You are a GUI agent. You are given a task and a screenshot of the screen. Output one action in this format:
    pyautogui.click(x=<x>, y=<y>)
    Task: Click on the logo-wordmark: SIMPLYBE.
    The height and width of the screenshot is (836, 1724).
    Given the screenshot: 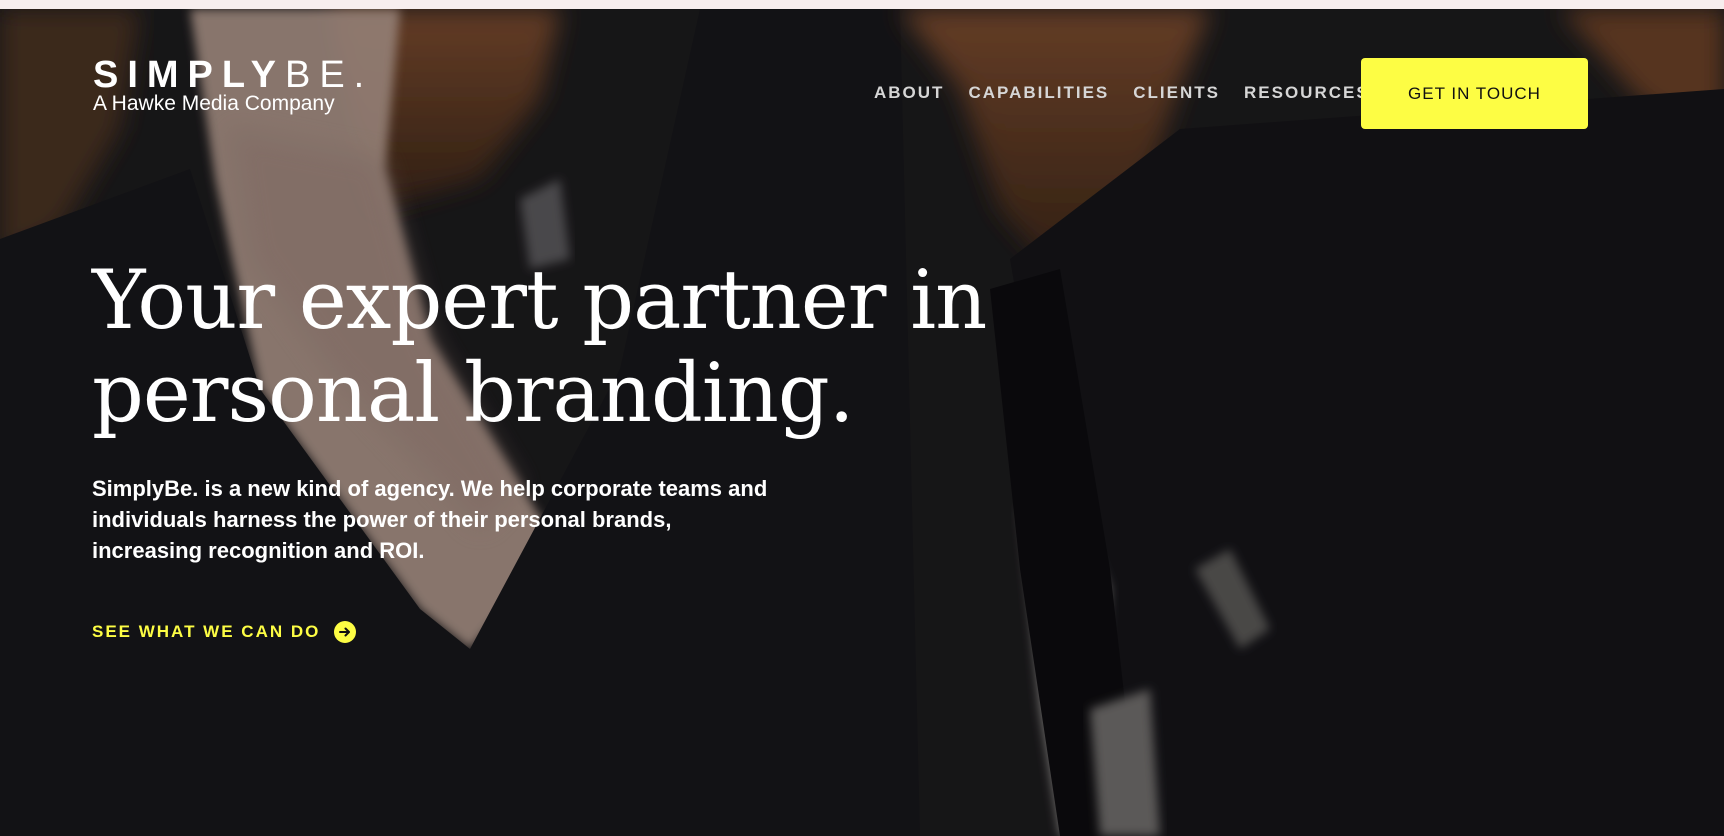 What is the action you would take?
    pyautogui.click(x=233, y=75)
    